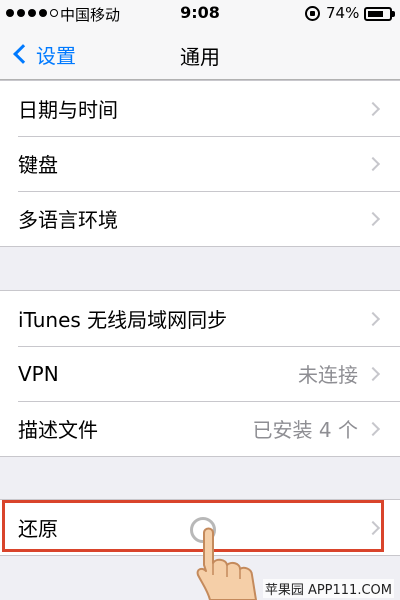 This screenshot has height=600, width=400. What do you see at coordinates (38, 165) in the screenshot?
I see `row-label: 键盘` at bounding box center [38, 165].